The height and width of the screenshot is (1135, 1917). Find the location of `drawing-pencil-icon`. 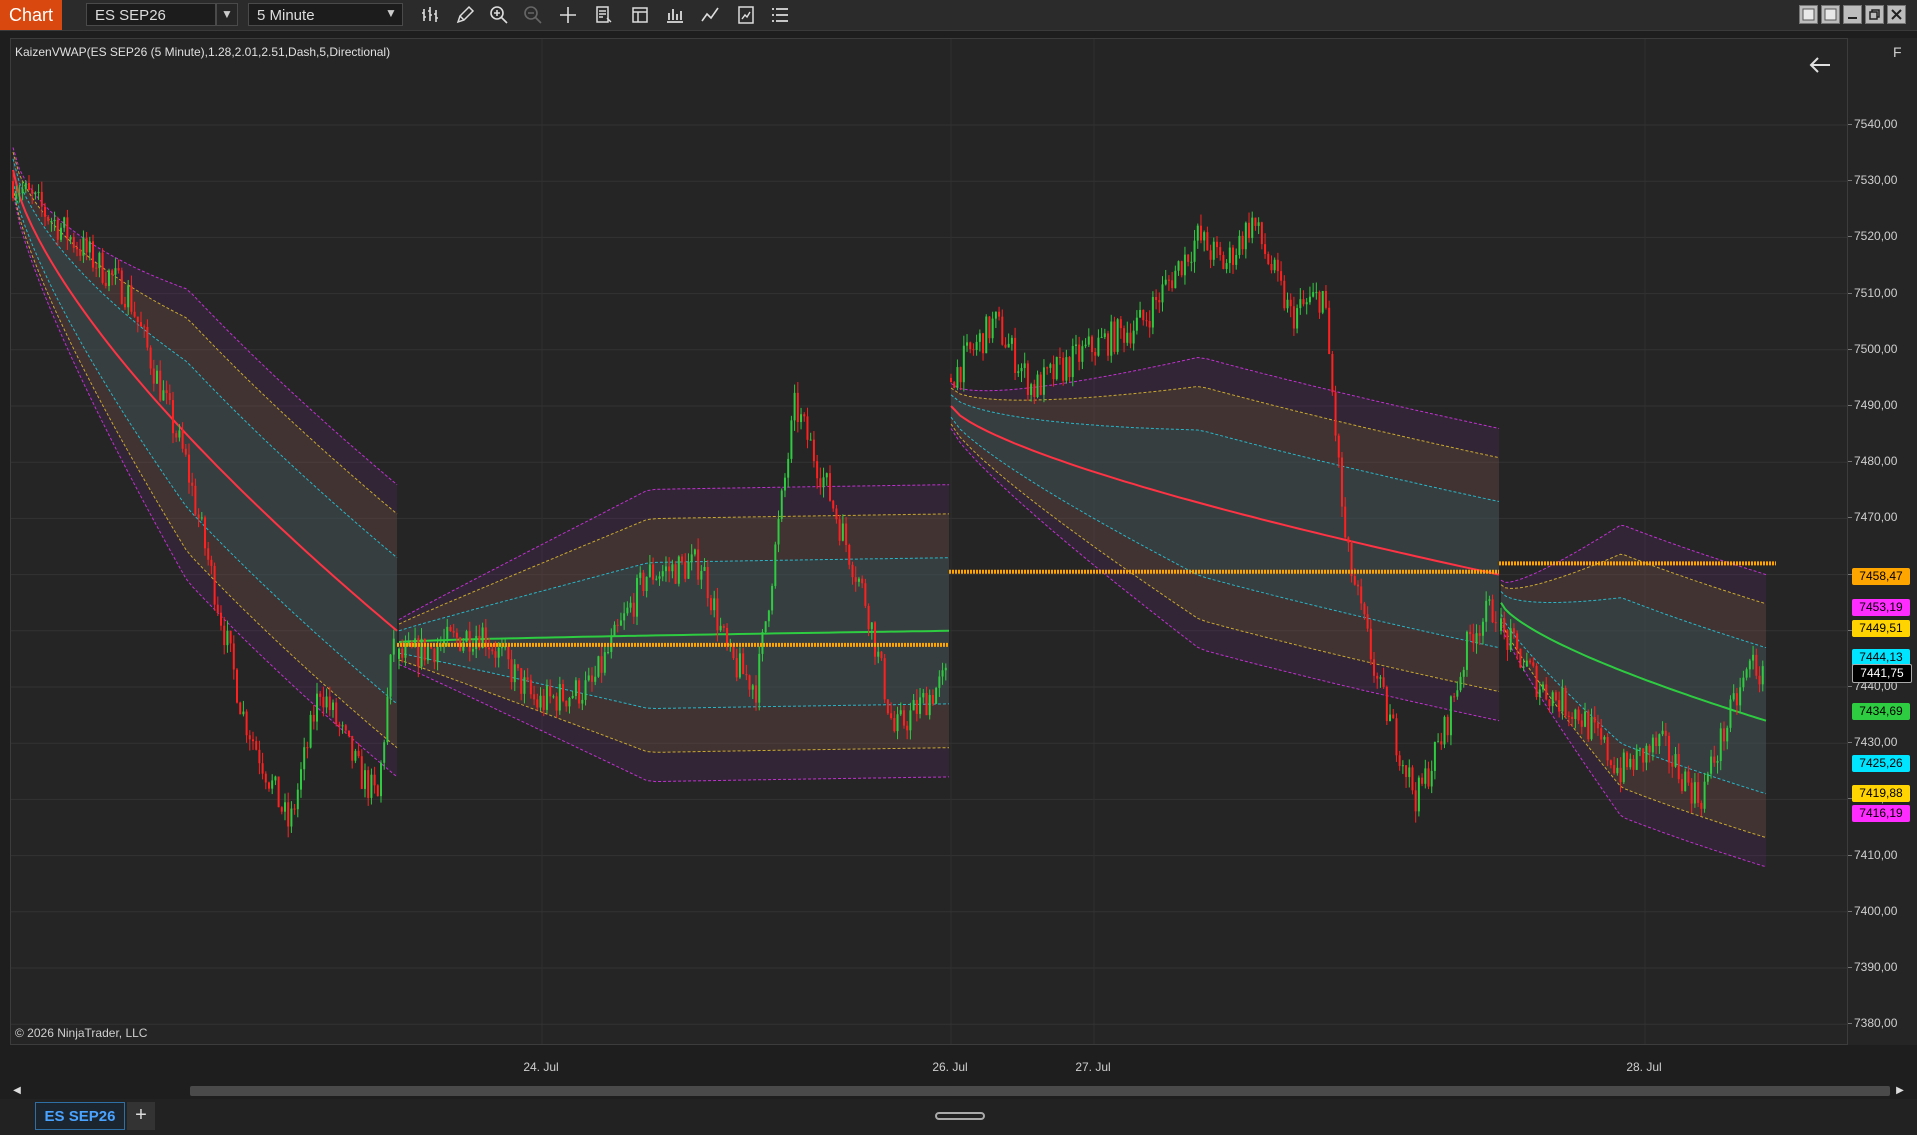

drawing-pencil-icon is located at coordinates (465, 15).